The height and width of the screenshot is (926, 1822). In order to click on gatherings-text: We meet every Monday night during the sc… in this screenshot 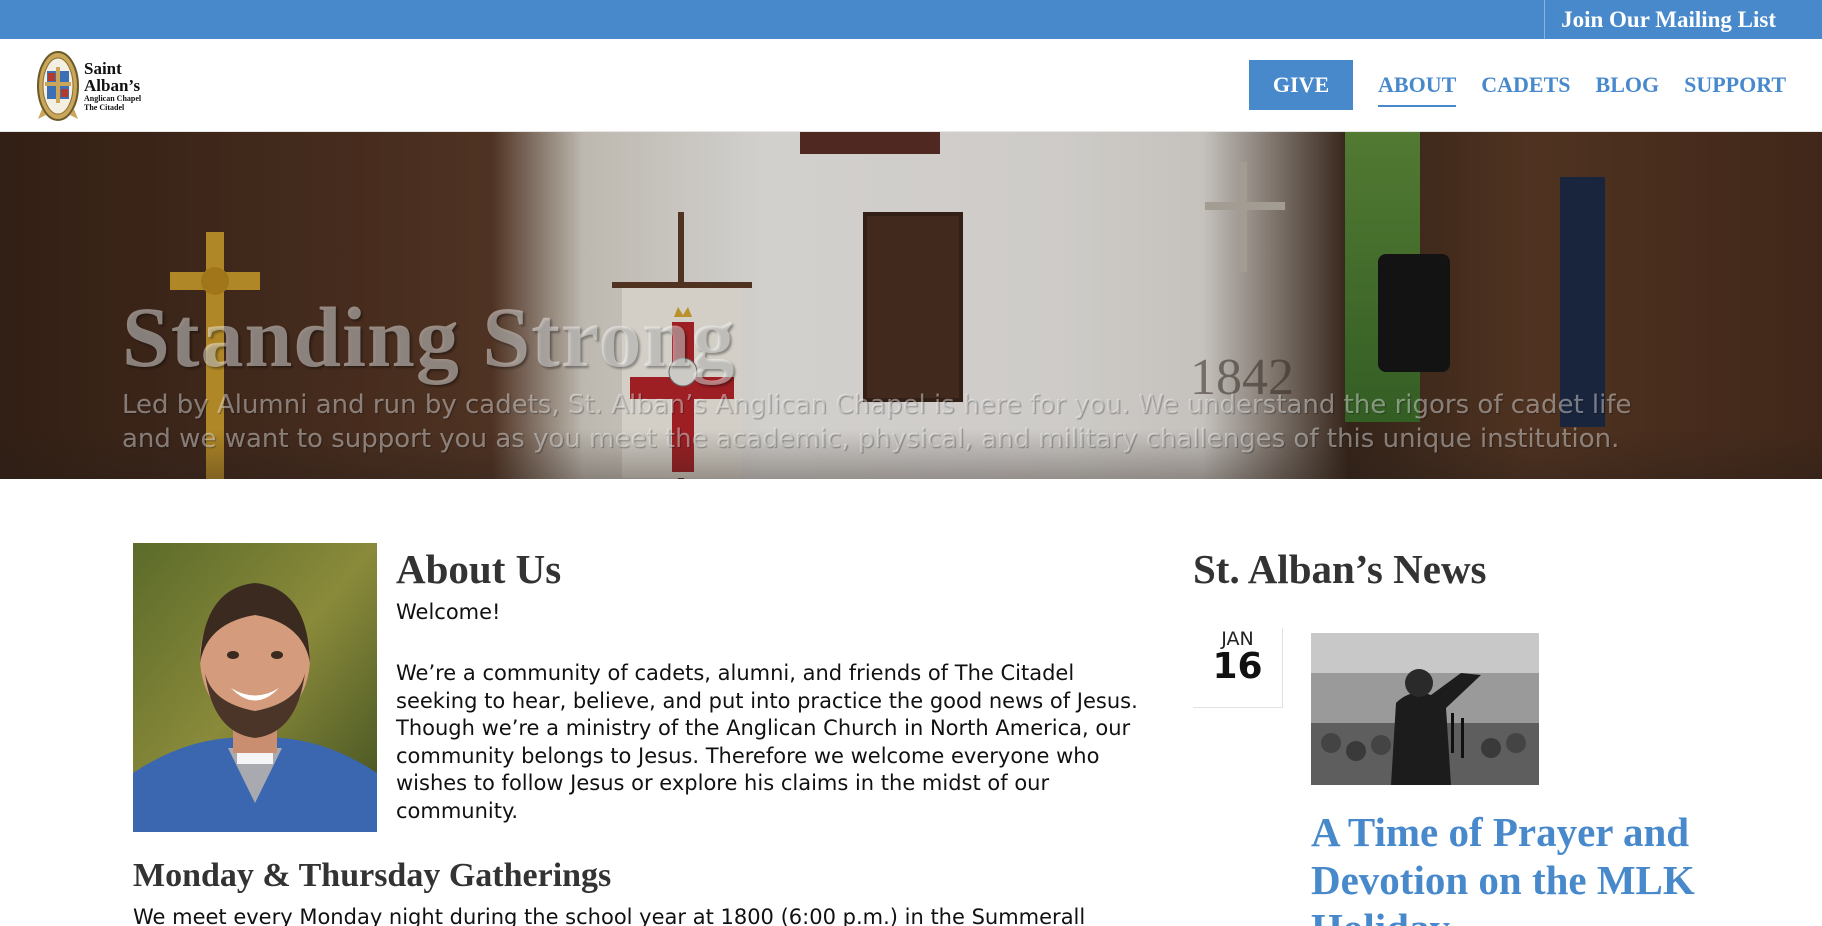, I will do `click(609, 915)`.